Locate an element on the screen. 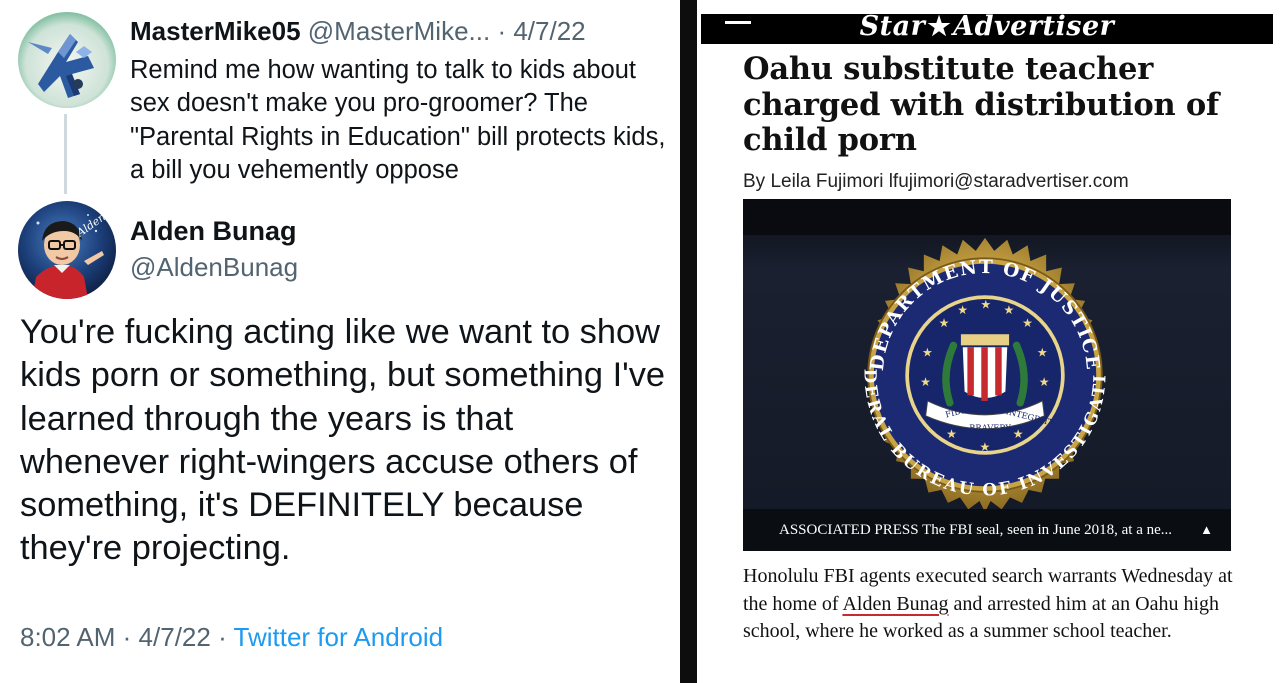  tweet-source-link: Twitter for Android is located at coordinates (339, 637).